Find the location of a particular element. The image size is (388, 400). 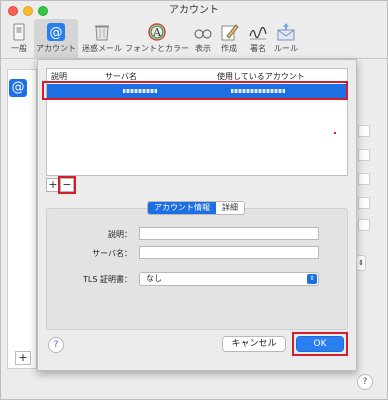

preferences-toolbar: 一般 @ アカウント 迷惑メール A フォントとカラー 表示 作成 署名 ルール is located at coordinates (194, 39).